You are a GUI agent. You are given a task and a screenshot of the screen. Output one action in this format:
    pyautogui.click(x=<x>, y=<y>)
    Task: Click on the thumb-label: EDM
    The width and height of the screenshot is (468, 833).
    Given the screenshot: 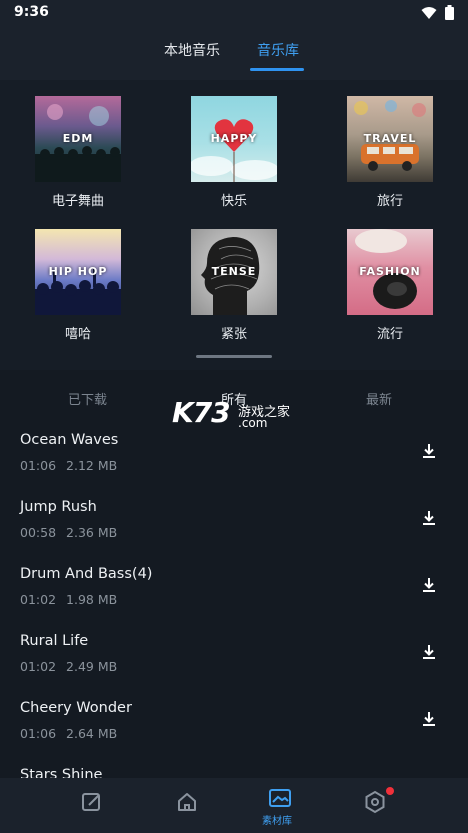 What is the action you would take?
    pyautogui.click(x=78, y=138)
    